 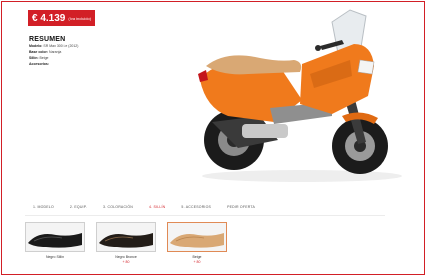 I want to click on step-equipamiento: 2. EQUIP., so click(x=78, y=207).